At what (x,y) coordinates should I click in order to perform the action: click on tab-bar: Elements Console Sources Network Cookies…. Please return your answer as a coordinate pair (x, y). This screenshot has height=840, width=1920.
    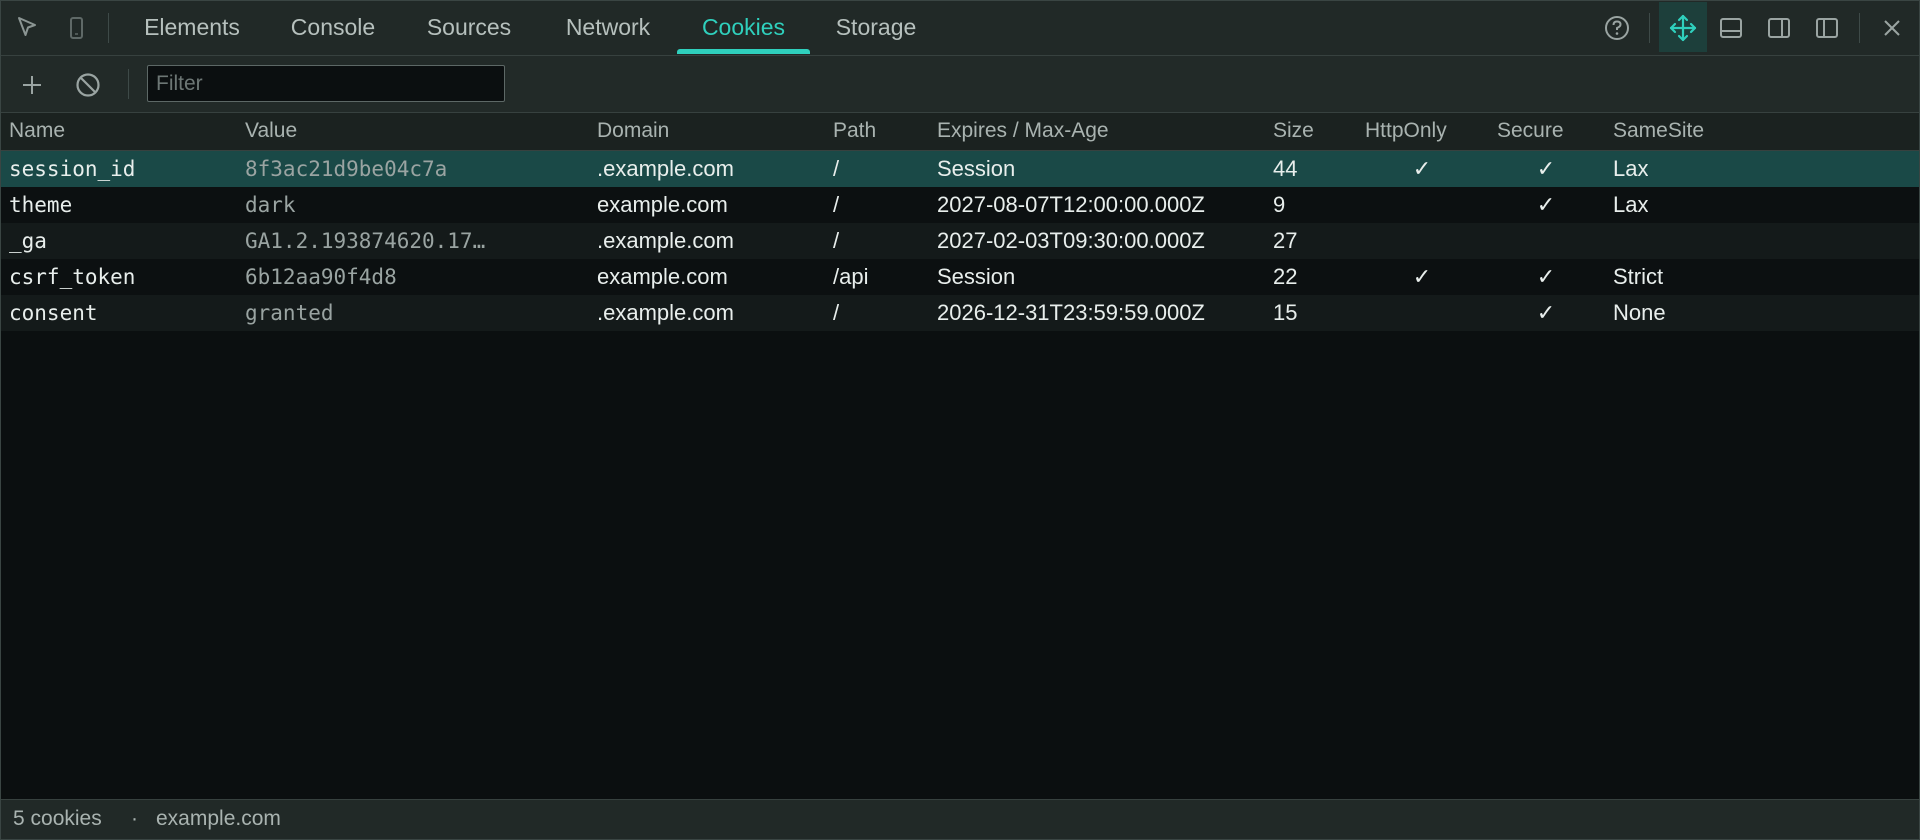
    Looking at the image, I should click on (960, 28).